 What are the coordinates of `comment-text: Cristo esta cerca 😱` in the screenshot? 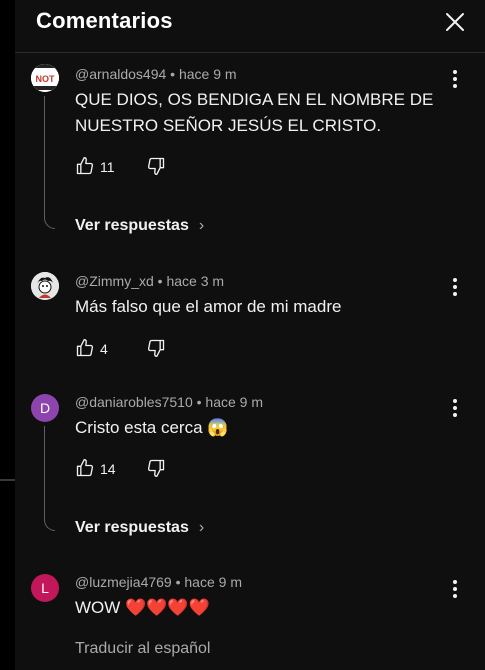 It's located at (152, 427).